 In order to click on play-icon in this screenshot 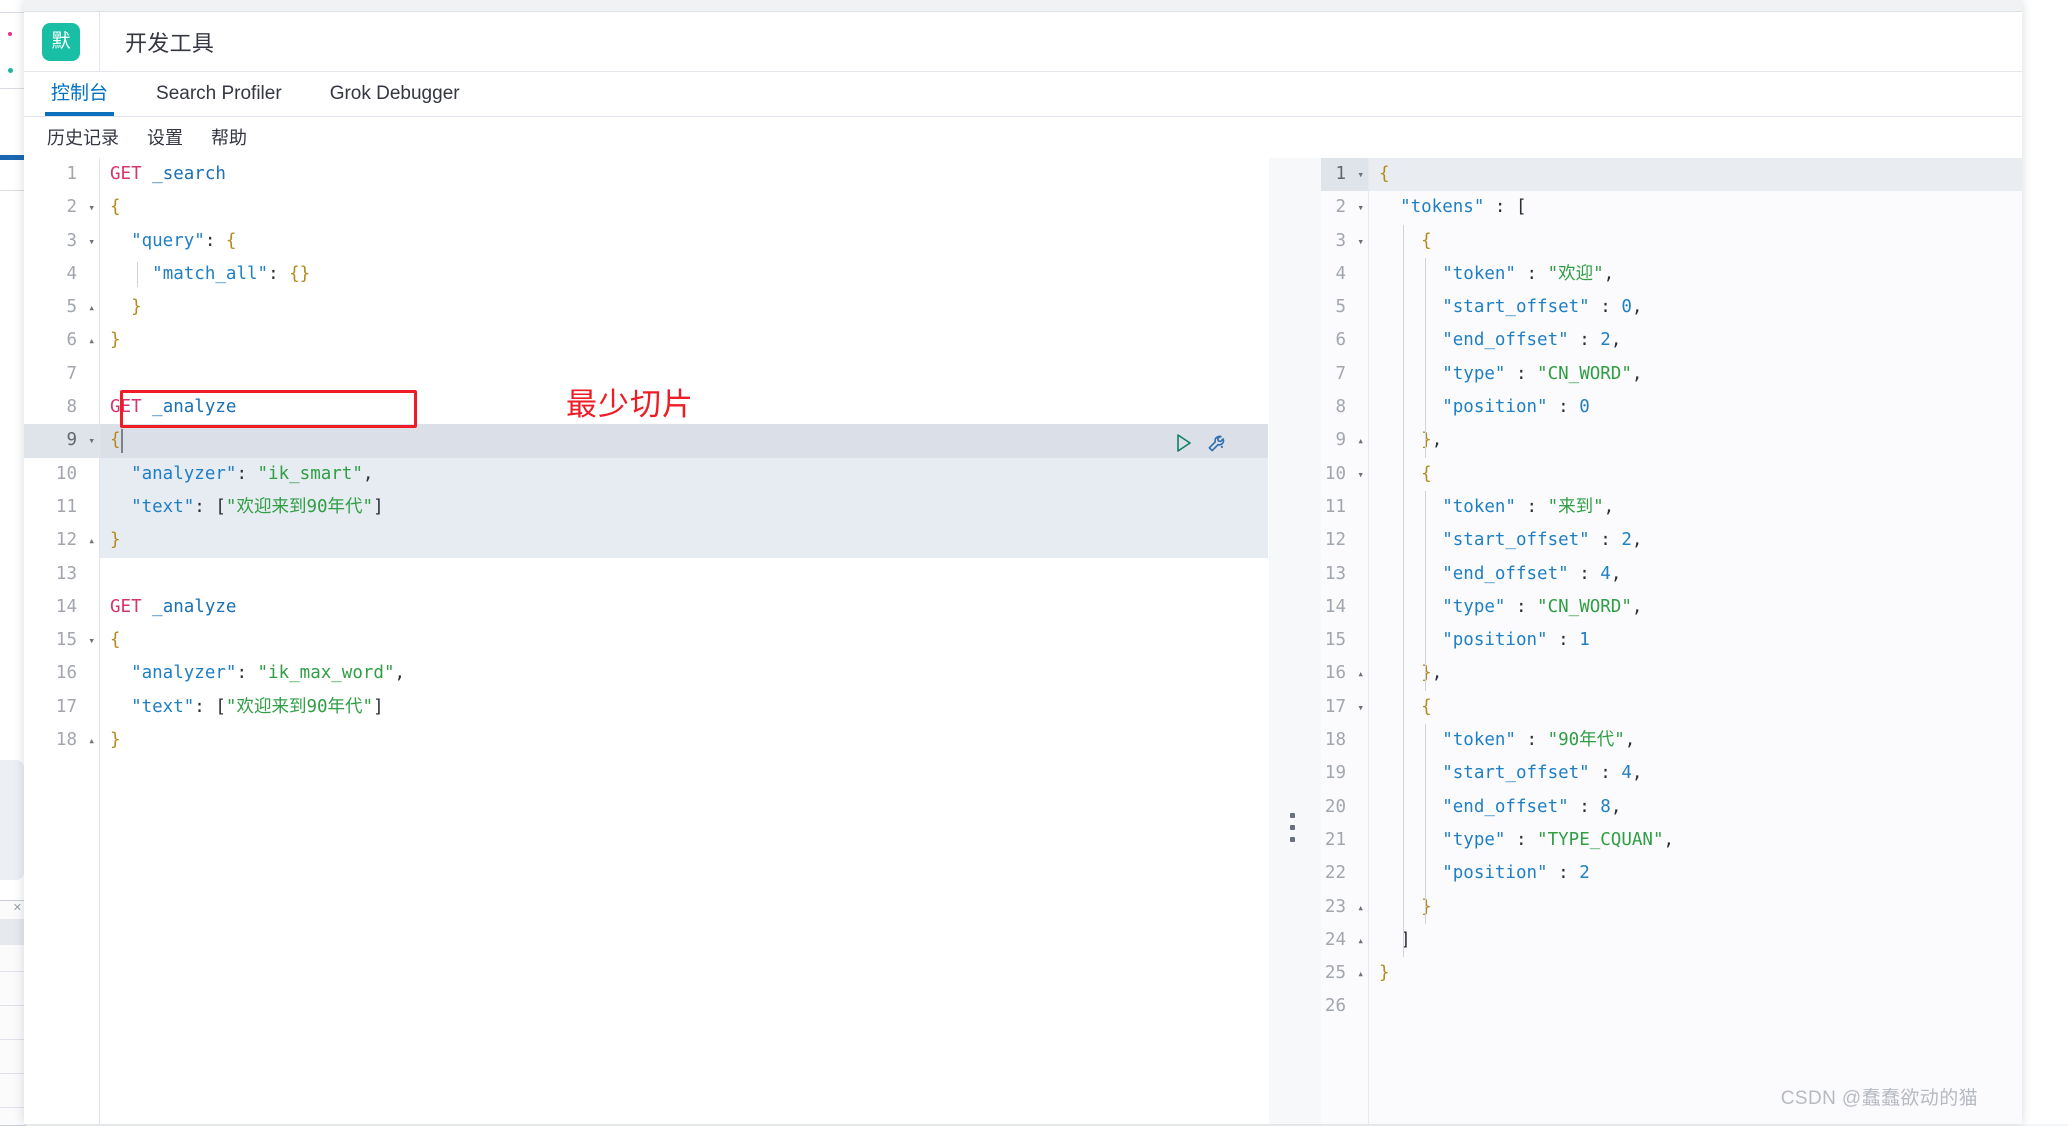, I will do `click(1183, 443)`.